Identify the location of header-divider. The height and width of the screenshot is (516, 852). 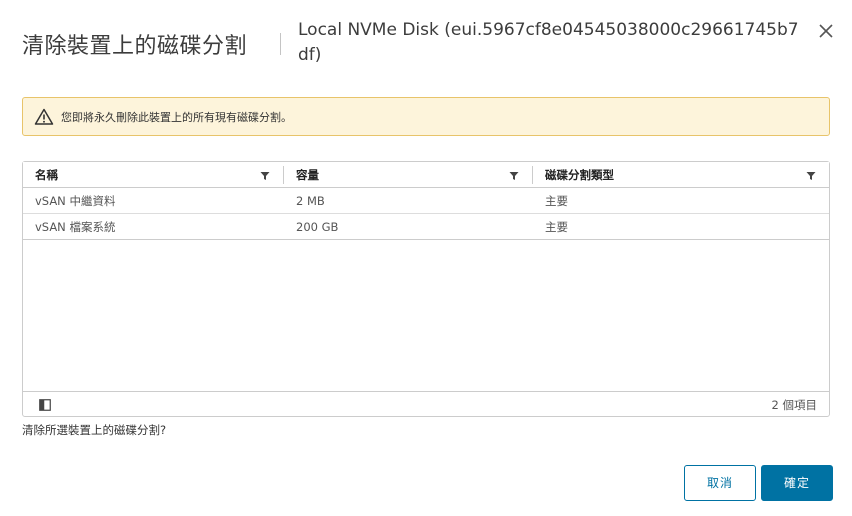
(280, 44).